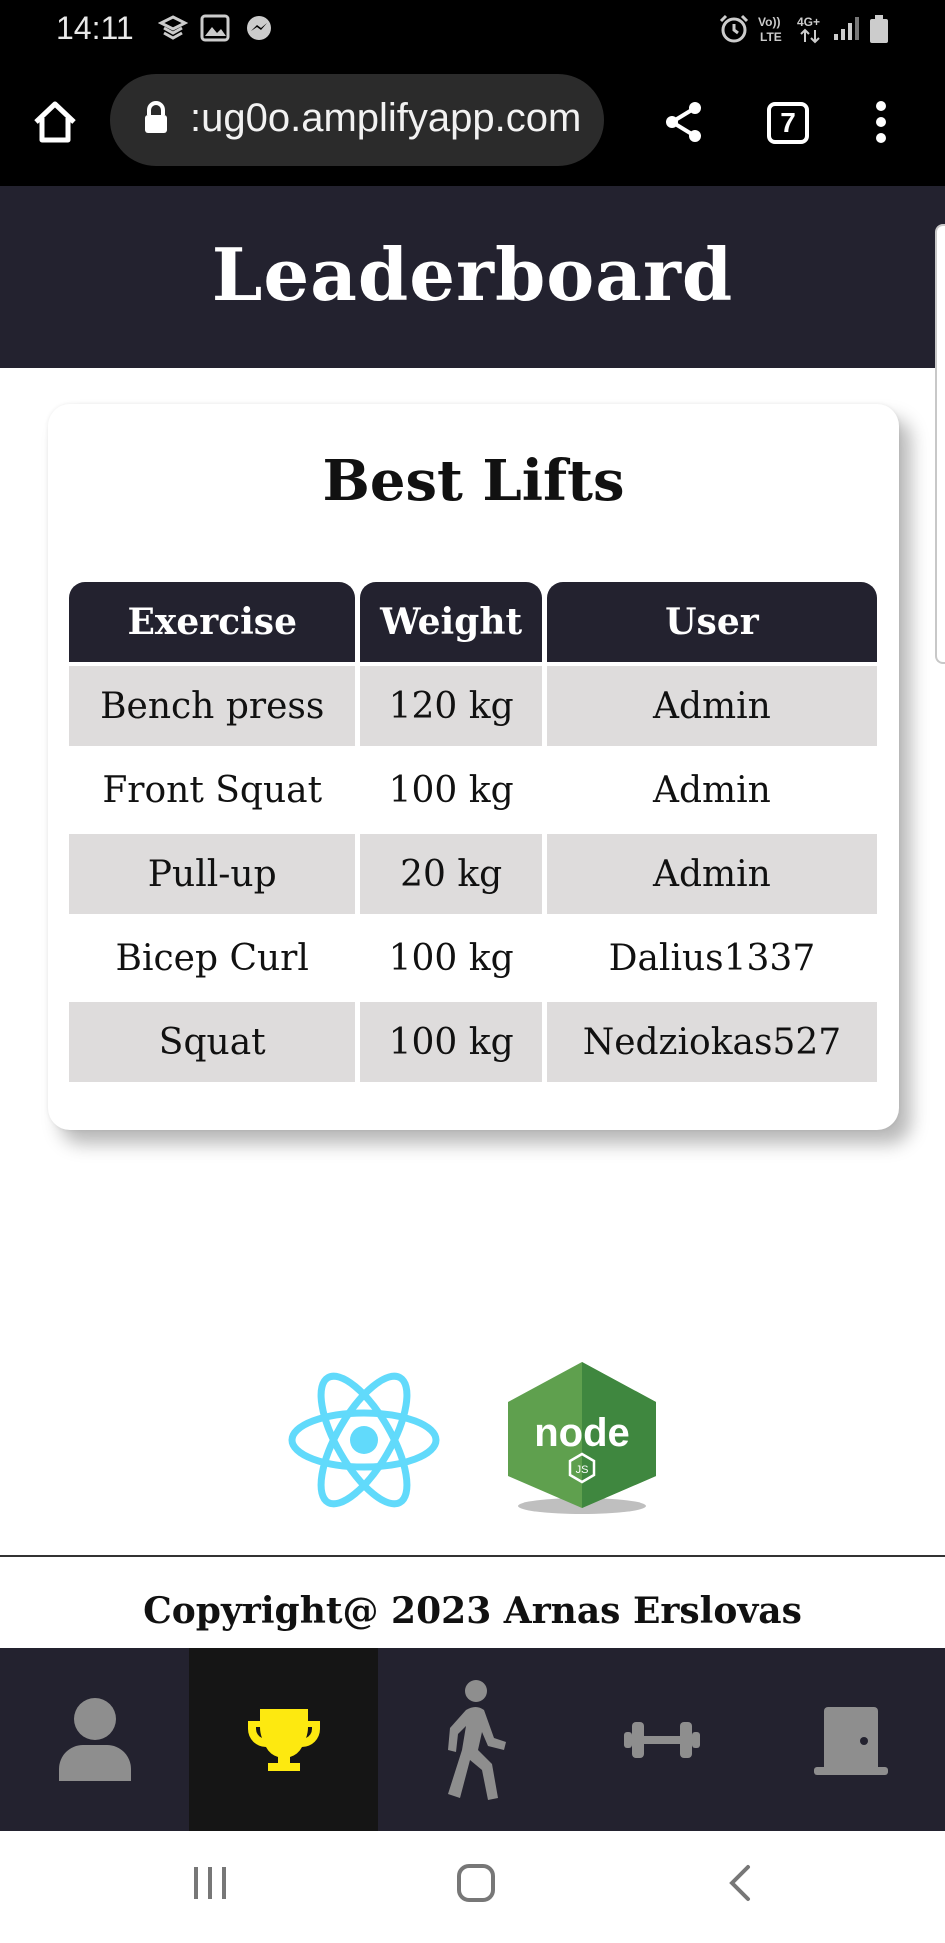 Image resolution: width=945 pixels, height=1943 pixels. I want to click on door-icon, so click(850, 1740).